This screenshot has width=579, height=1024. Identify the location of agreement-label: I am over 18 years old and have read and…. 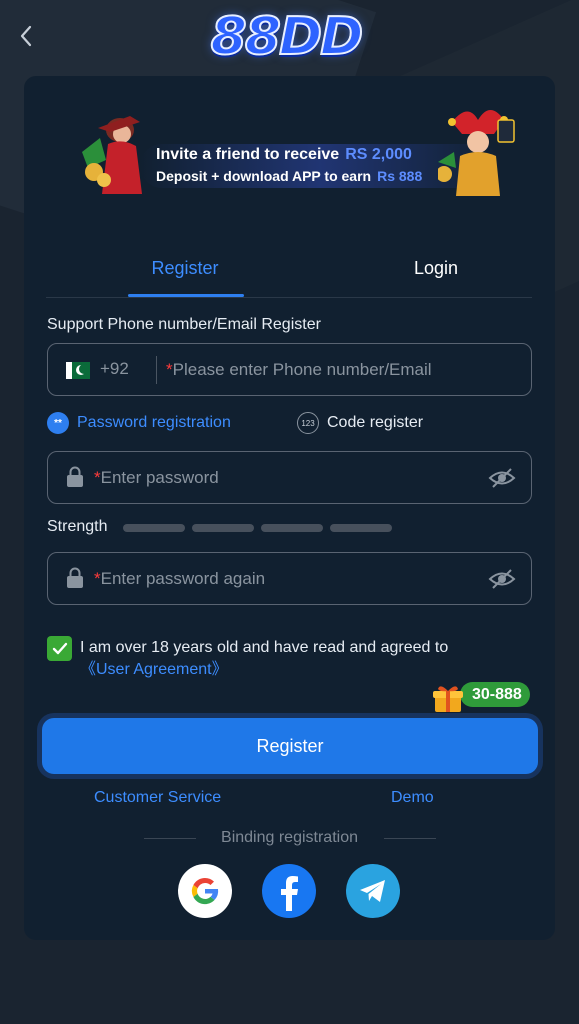
(264, 647).